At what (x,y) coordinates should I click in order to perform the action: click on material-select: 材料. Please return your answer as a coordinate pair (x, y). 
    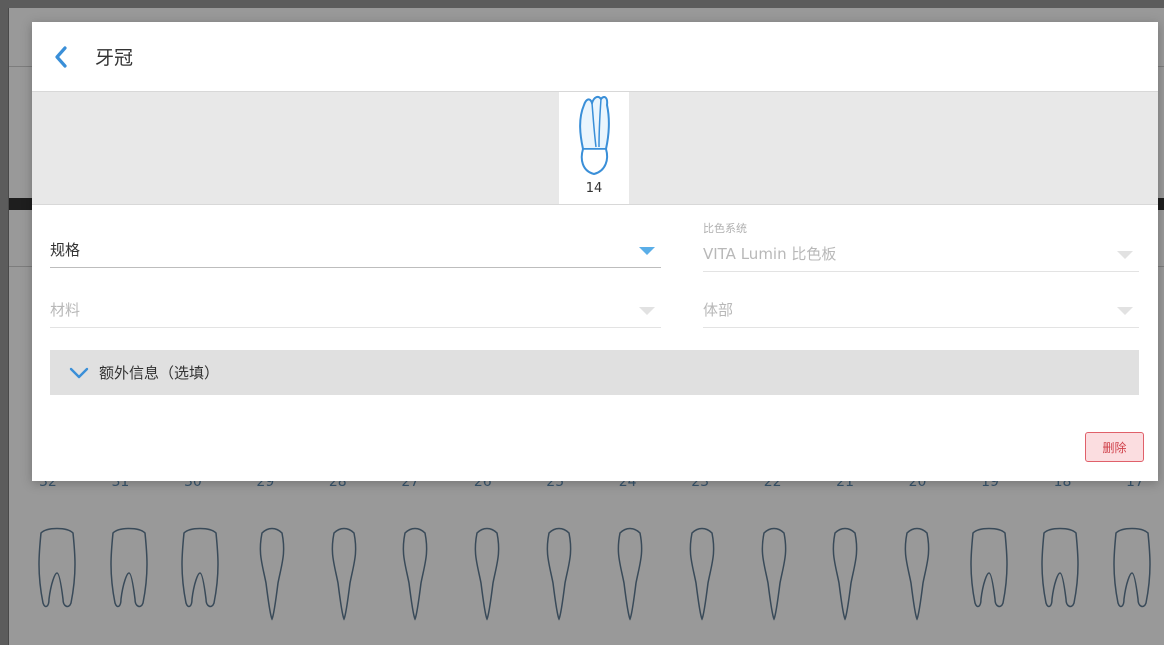
    Looking at the image, I should click on (355, 308).